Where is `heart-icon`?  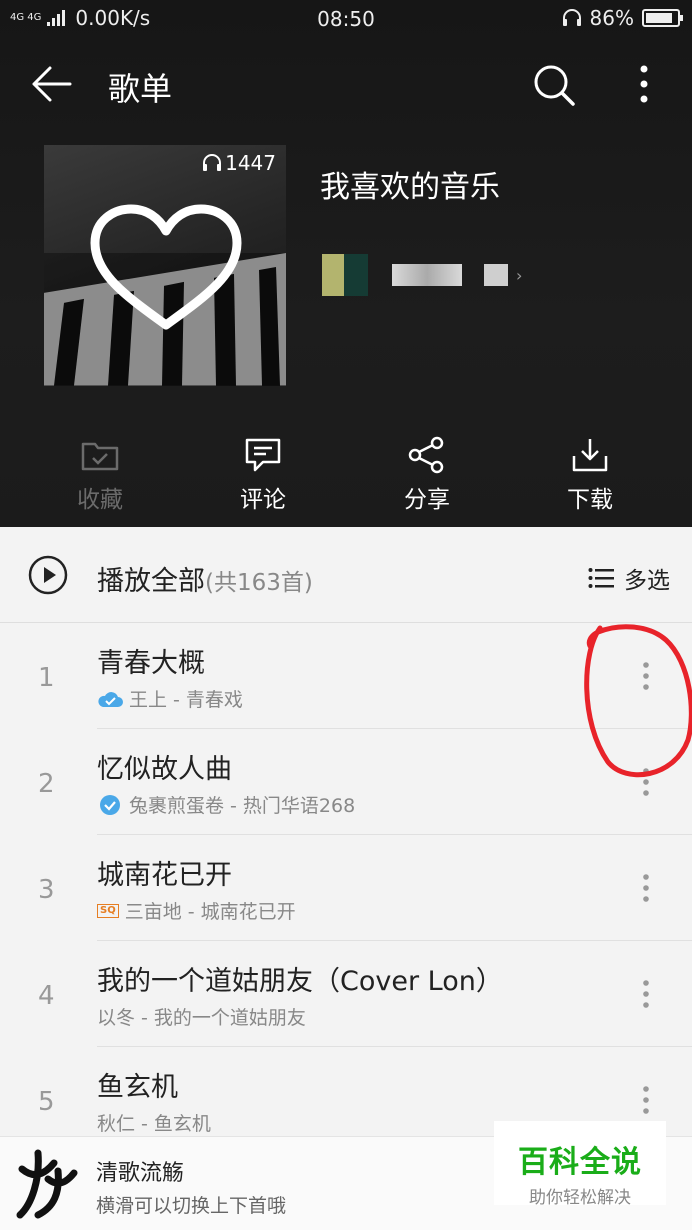
heart-icon is located at coordinates (166, 267).